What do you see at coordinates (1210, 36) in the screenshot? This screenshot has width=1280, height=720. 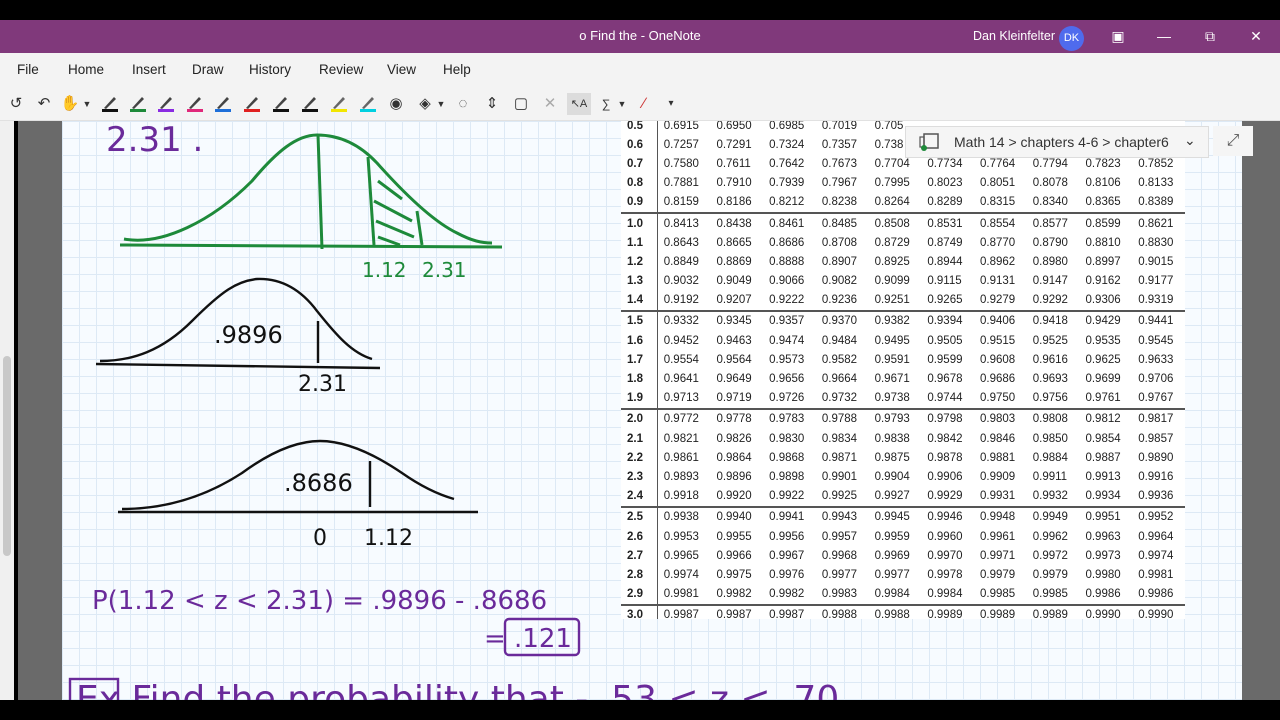 I see `restore-icon: ⧉` at bounding box center [1210, 36].